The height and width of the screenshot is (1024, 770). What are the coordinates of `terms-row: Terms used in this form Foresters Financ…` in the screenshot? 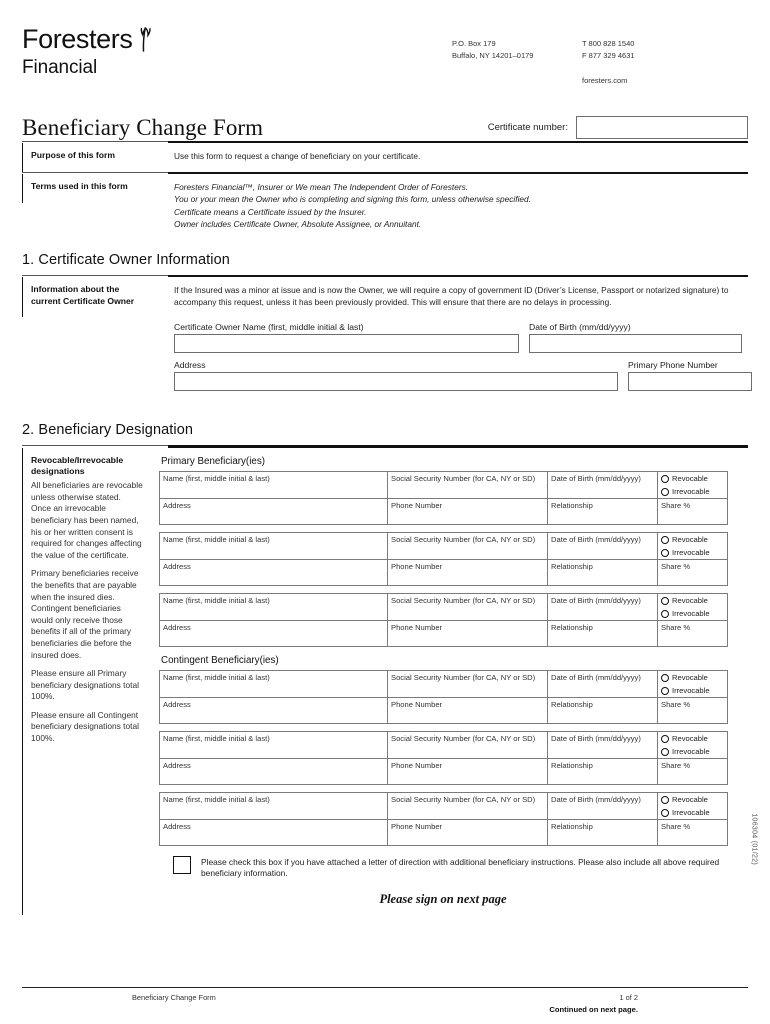 It's located at (385, 205).